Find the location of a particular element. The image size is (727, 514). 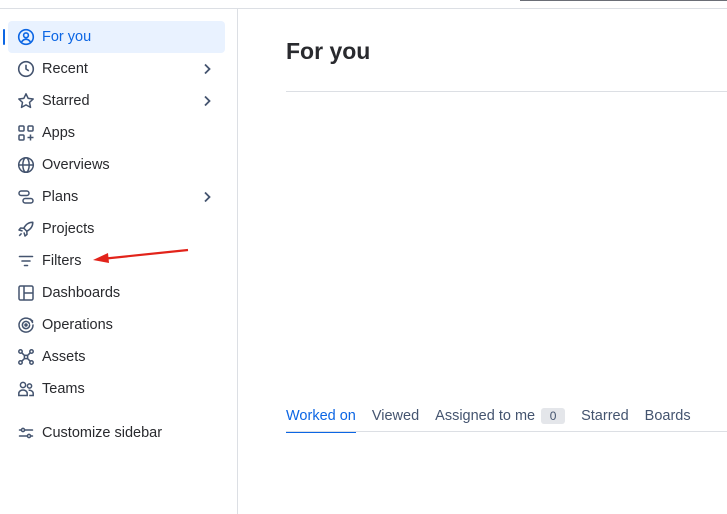

apps-grid-icon is located at coordinates (26, 133).